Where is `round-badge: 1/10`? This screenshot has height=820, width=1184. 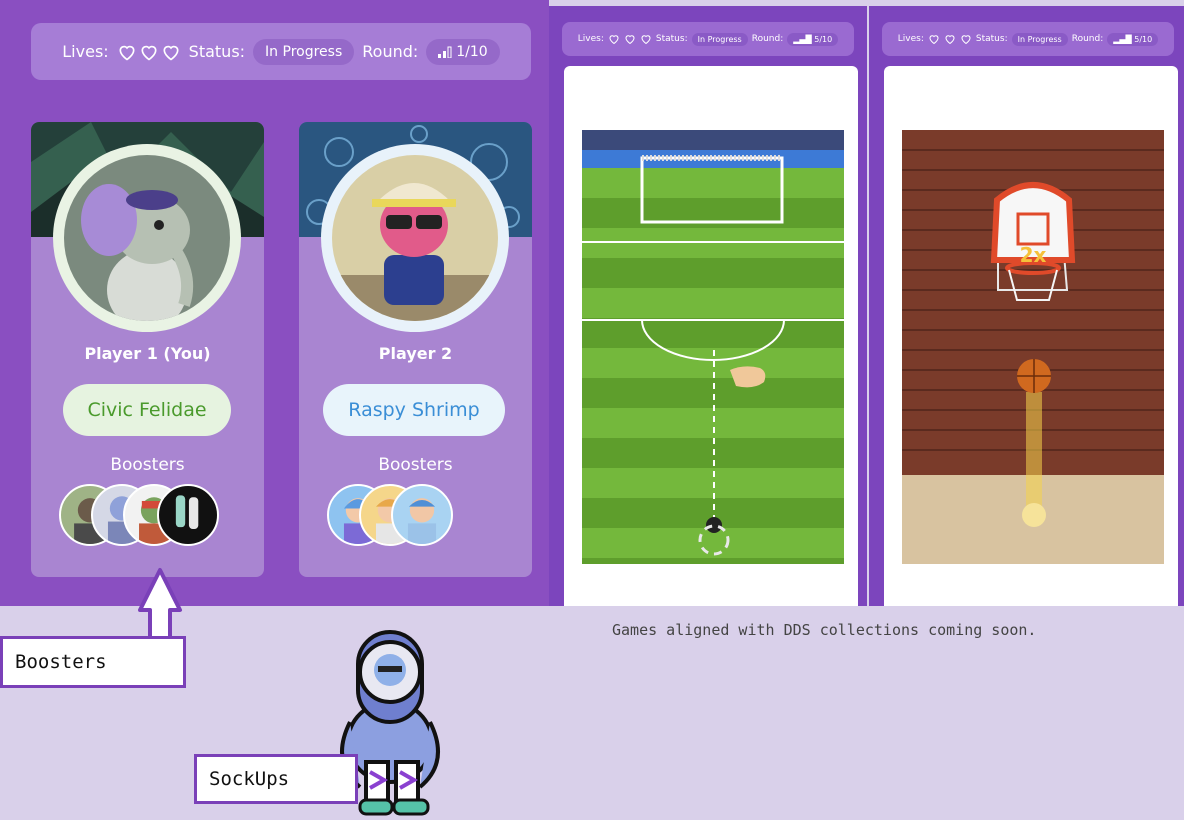
round-badge: 1/10 is located at coordinates (463, 51).